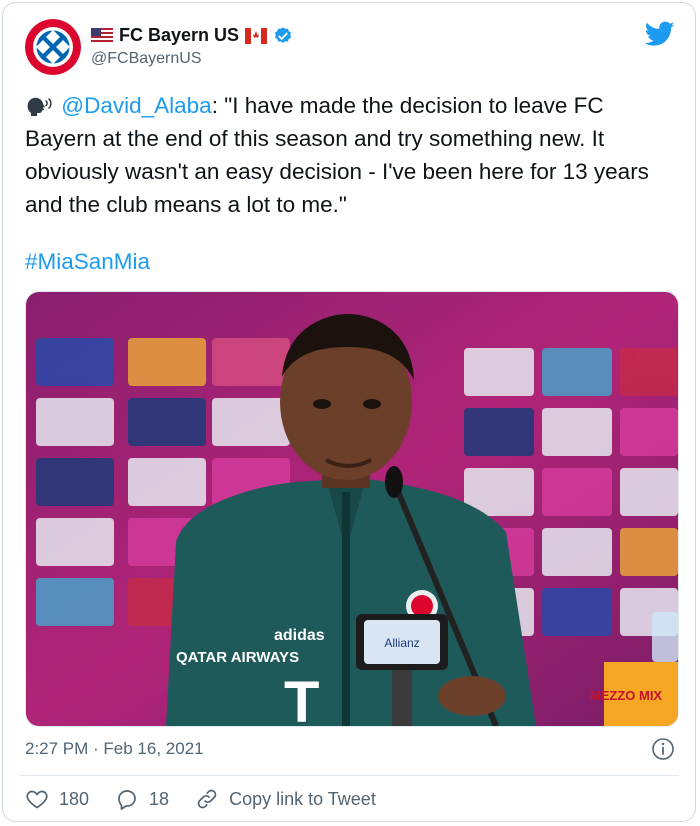 This screenshot has width=700, height=826. What do you see at coordinates (349, 775) in the screenshot?
I see `divider` at bounding box center [349, 775].